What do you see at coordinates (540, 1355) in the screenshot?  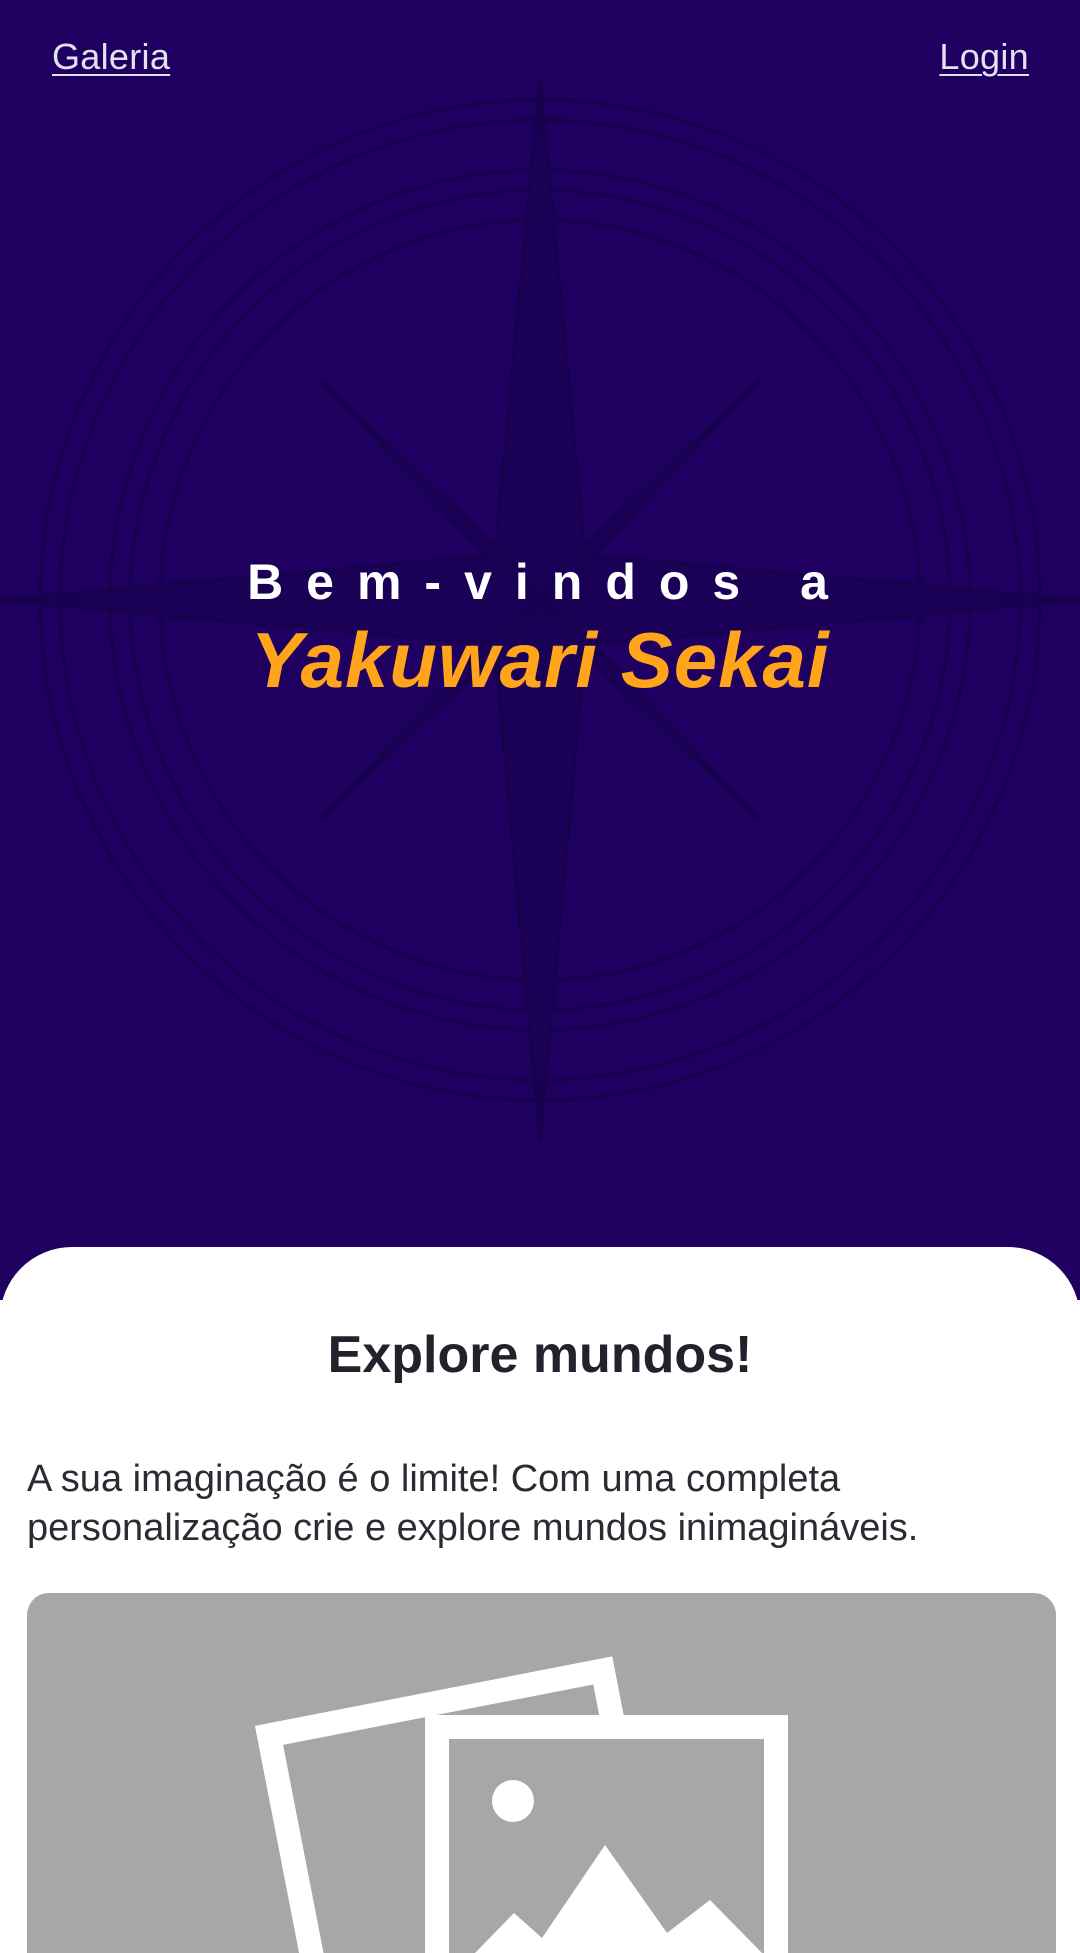 I see `section-title: Explore mundos!` at bounding box center [540, 1355].